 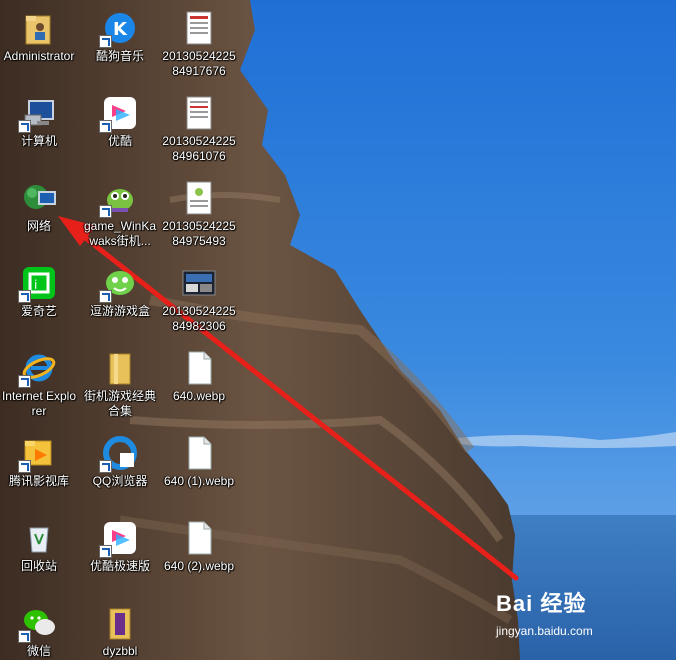 I want to click on desktop-icon-tencent-video: 腾讯影视库, so click(x=39, y=470).